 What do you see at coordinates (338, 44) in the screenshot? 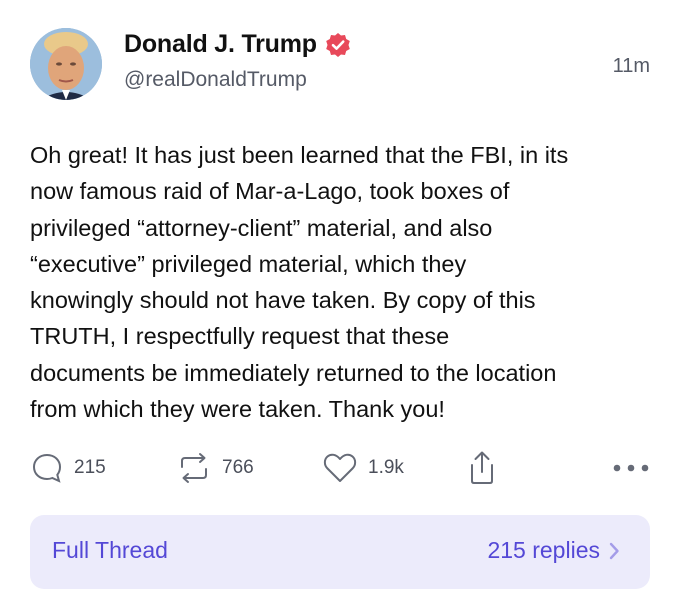
I see `verified-badge-icon` at bounding box center [338, 44].